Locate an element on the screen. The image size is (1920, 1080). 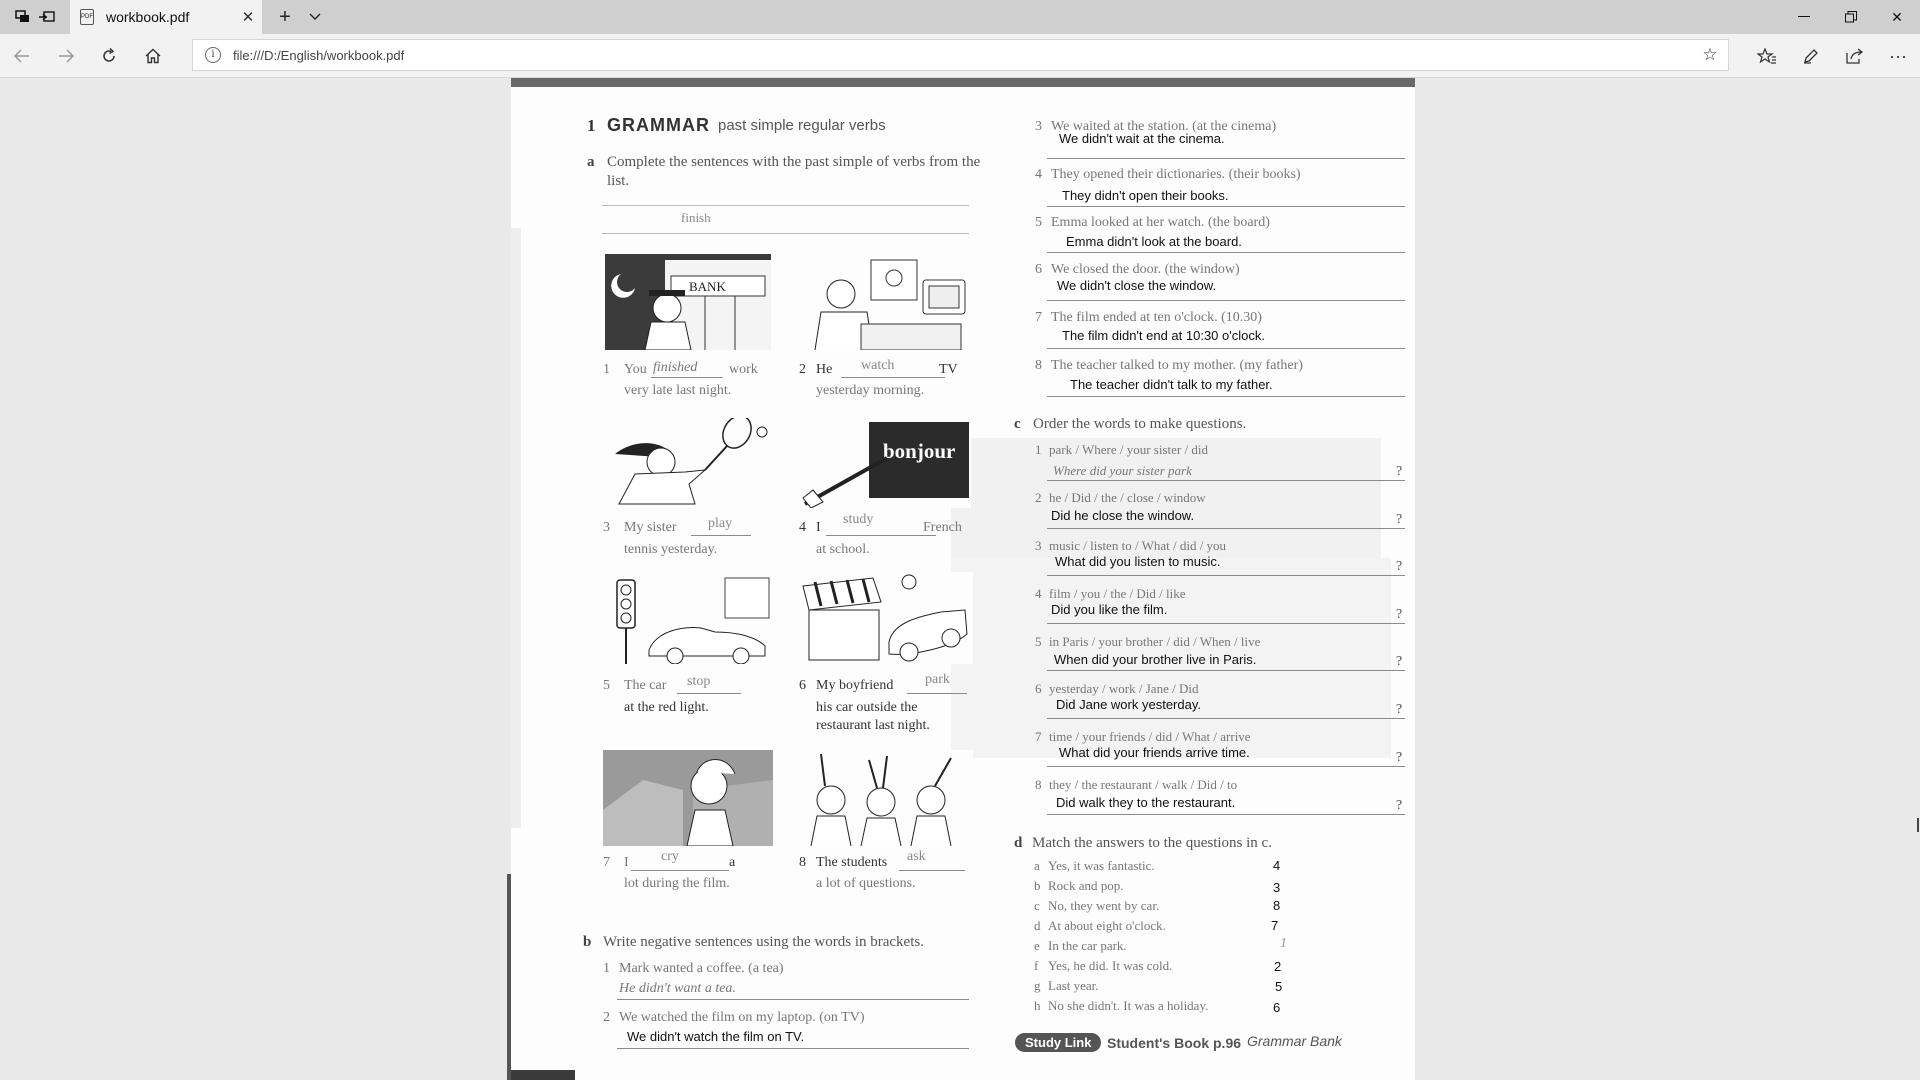
tab-title: workbook.pdf is located at coordinates (148, 17).